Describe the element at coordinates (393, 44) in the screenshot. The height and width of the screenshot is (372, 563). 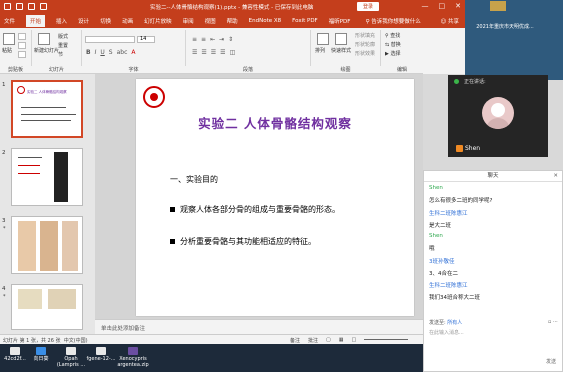
I see `replace-button: ⇆ 替换` at that location.